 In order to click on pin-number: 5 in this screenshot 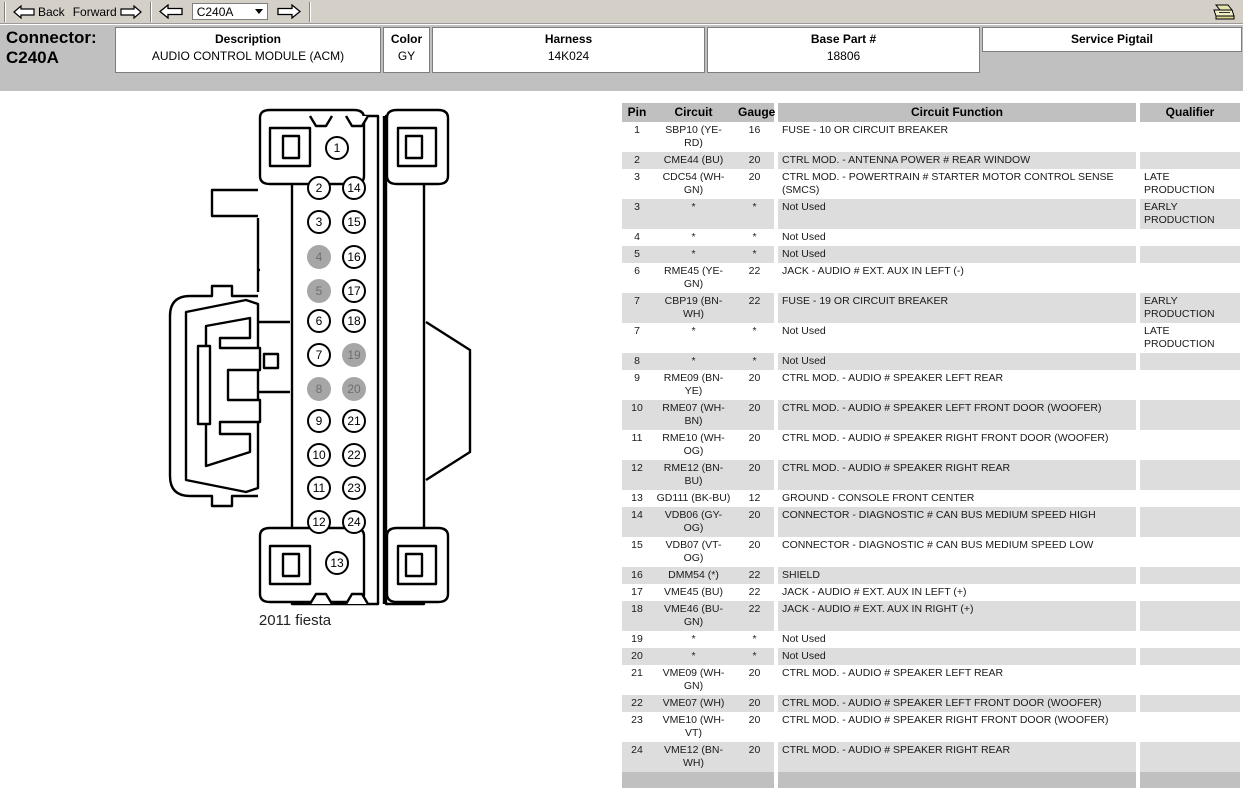, I will do `click(319, 291)`.